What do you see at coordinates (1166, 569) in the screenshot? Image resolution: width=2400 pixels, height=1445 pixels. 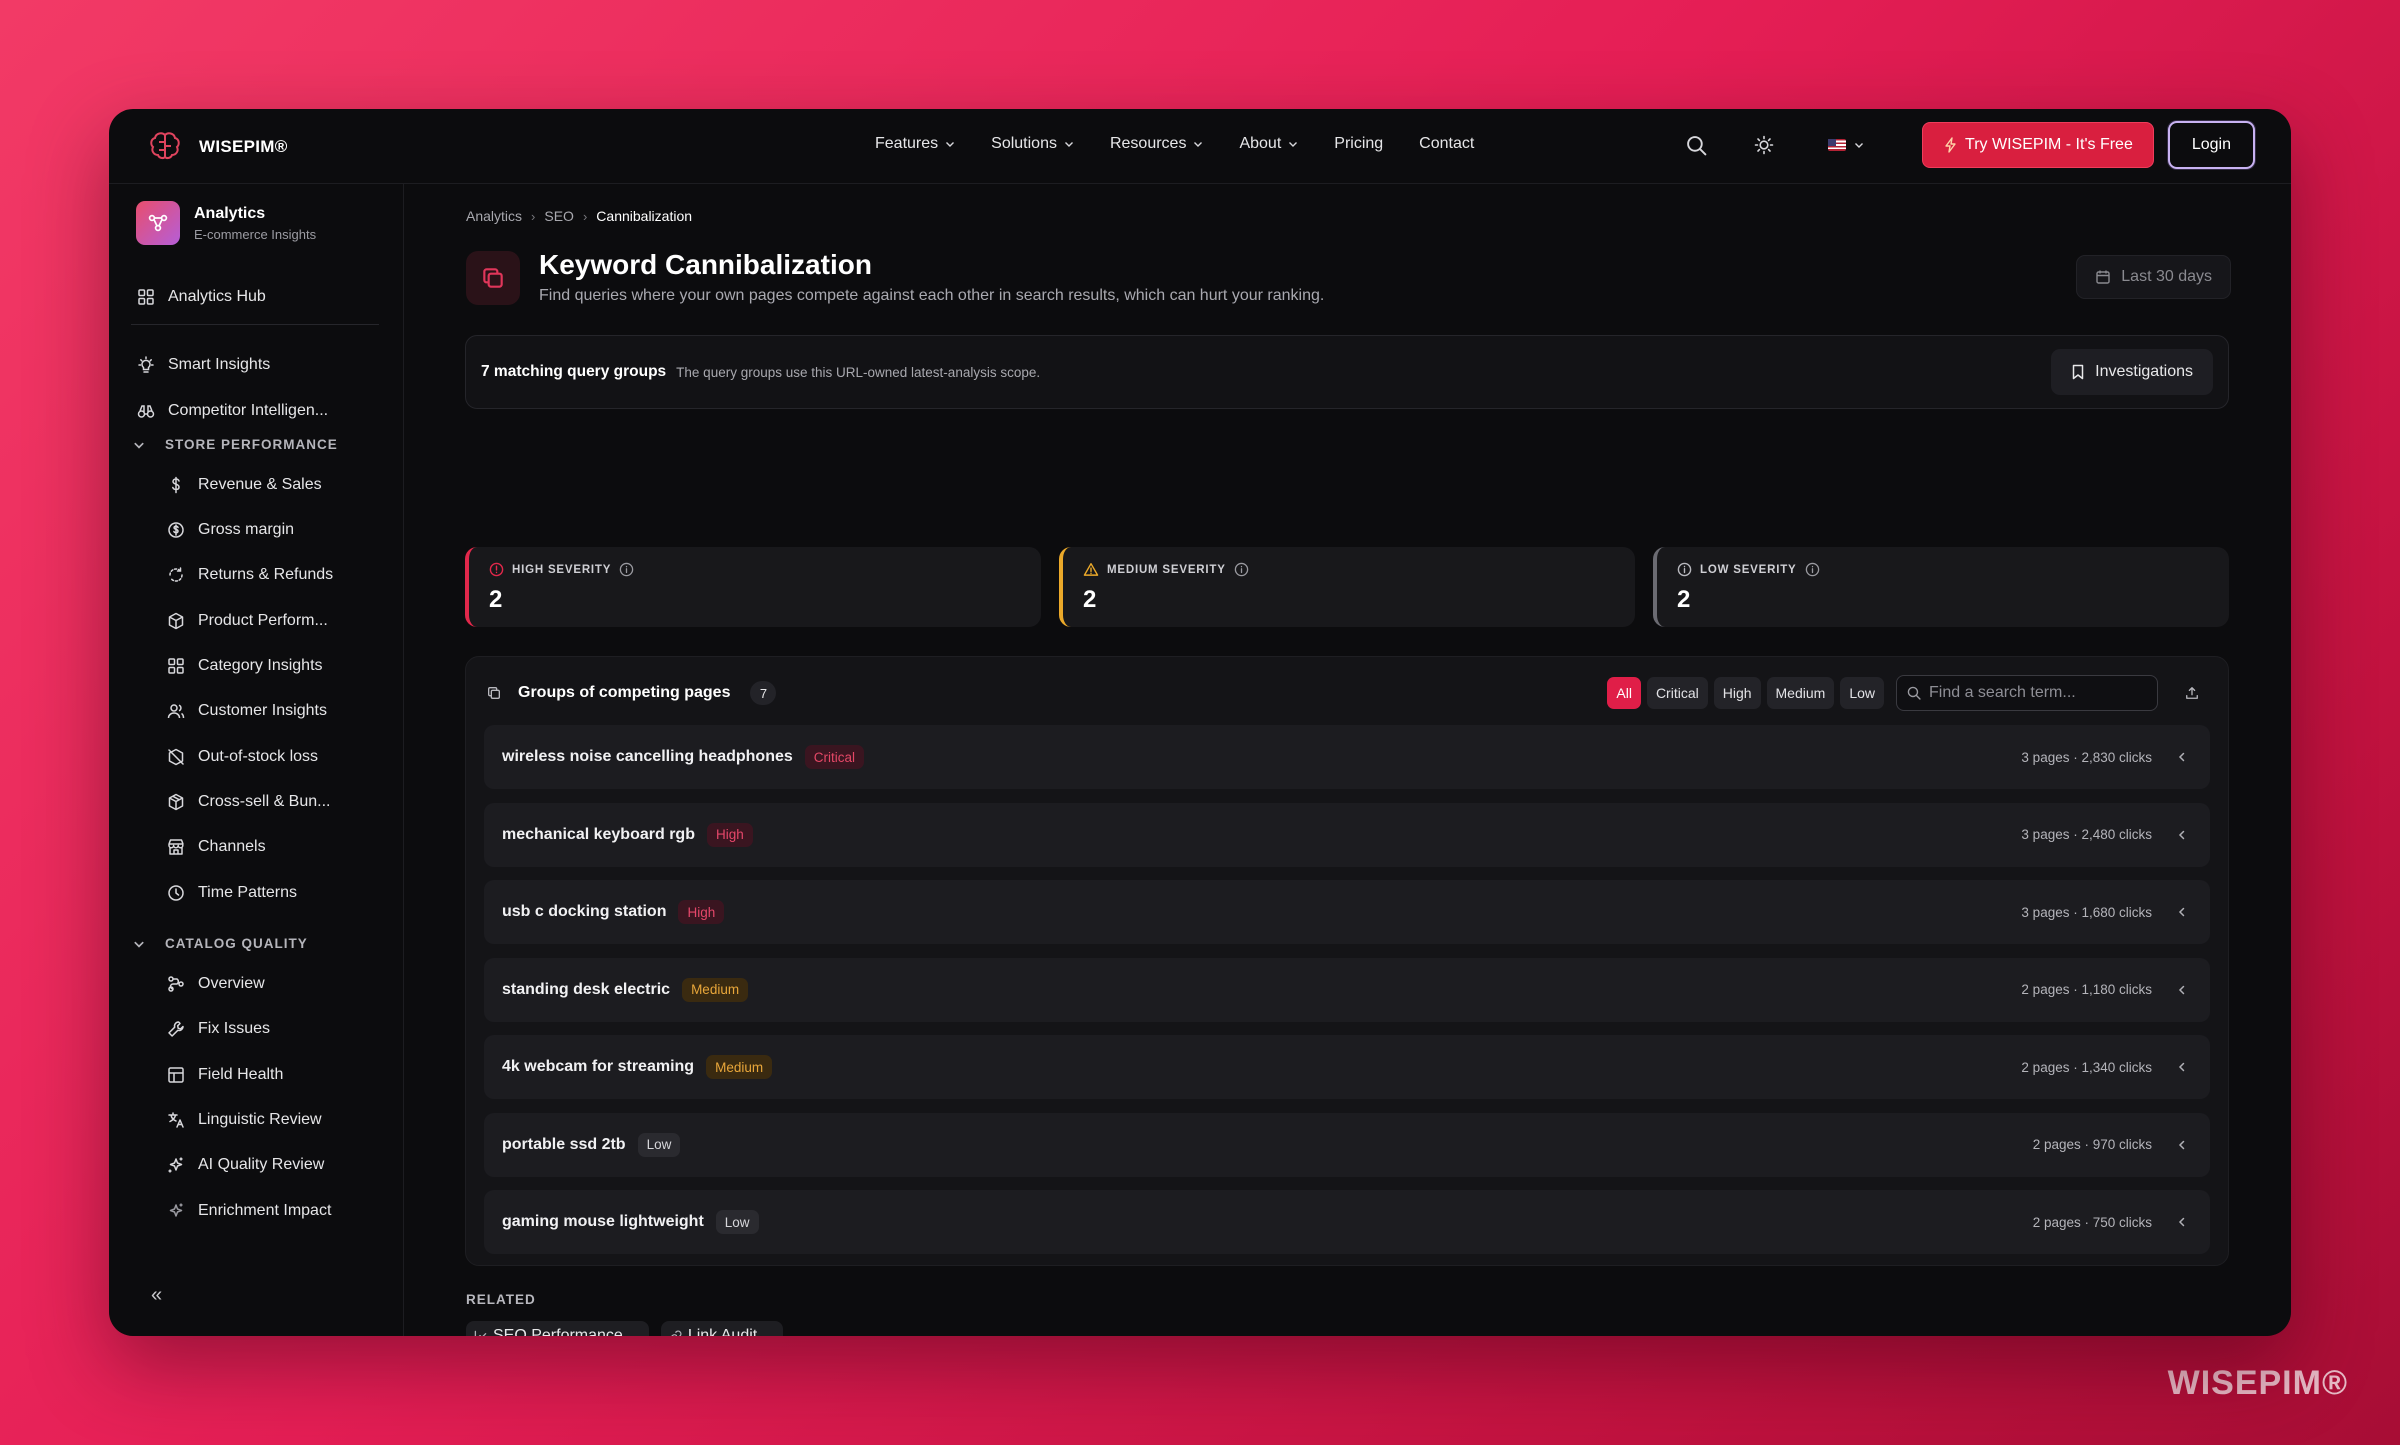 I see `medium-severity-label: MEDIUM SEVERITY` at bounding box center [1166, 569].